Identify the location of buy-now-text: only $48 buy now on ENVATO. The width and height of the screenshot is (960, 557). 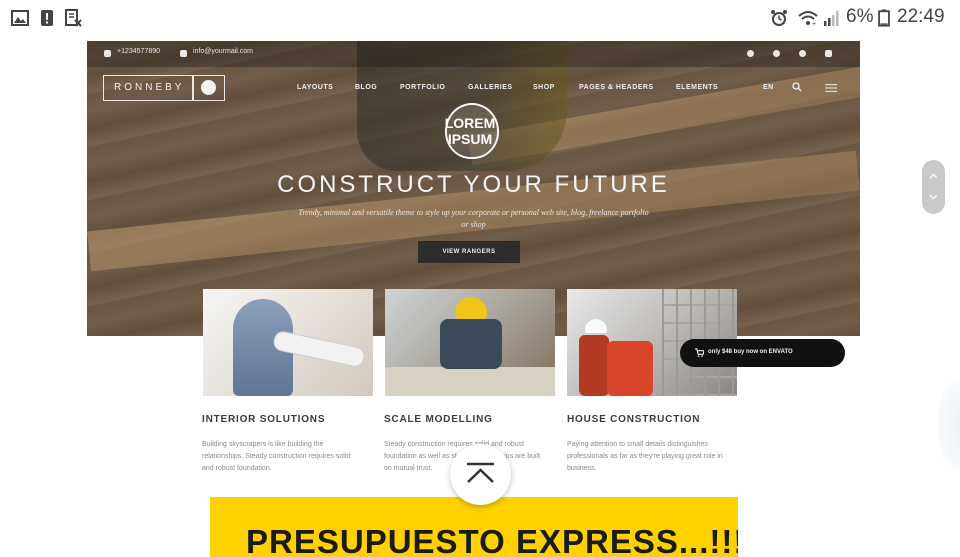
(750, 352).